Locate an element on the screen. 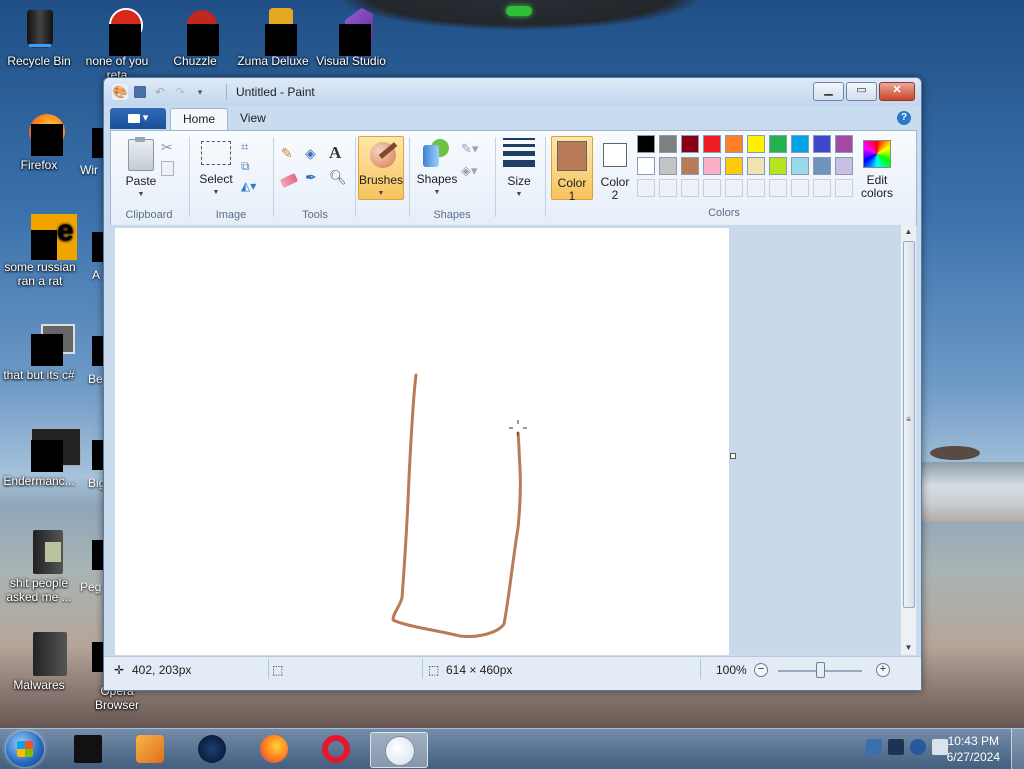 Image resolution: width=1024 pixels, height=769 pixels. desktop-icon-chuzzle: Chuzzle is located at coordinates (195, 38).